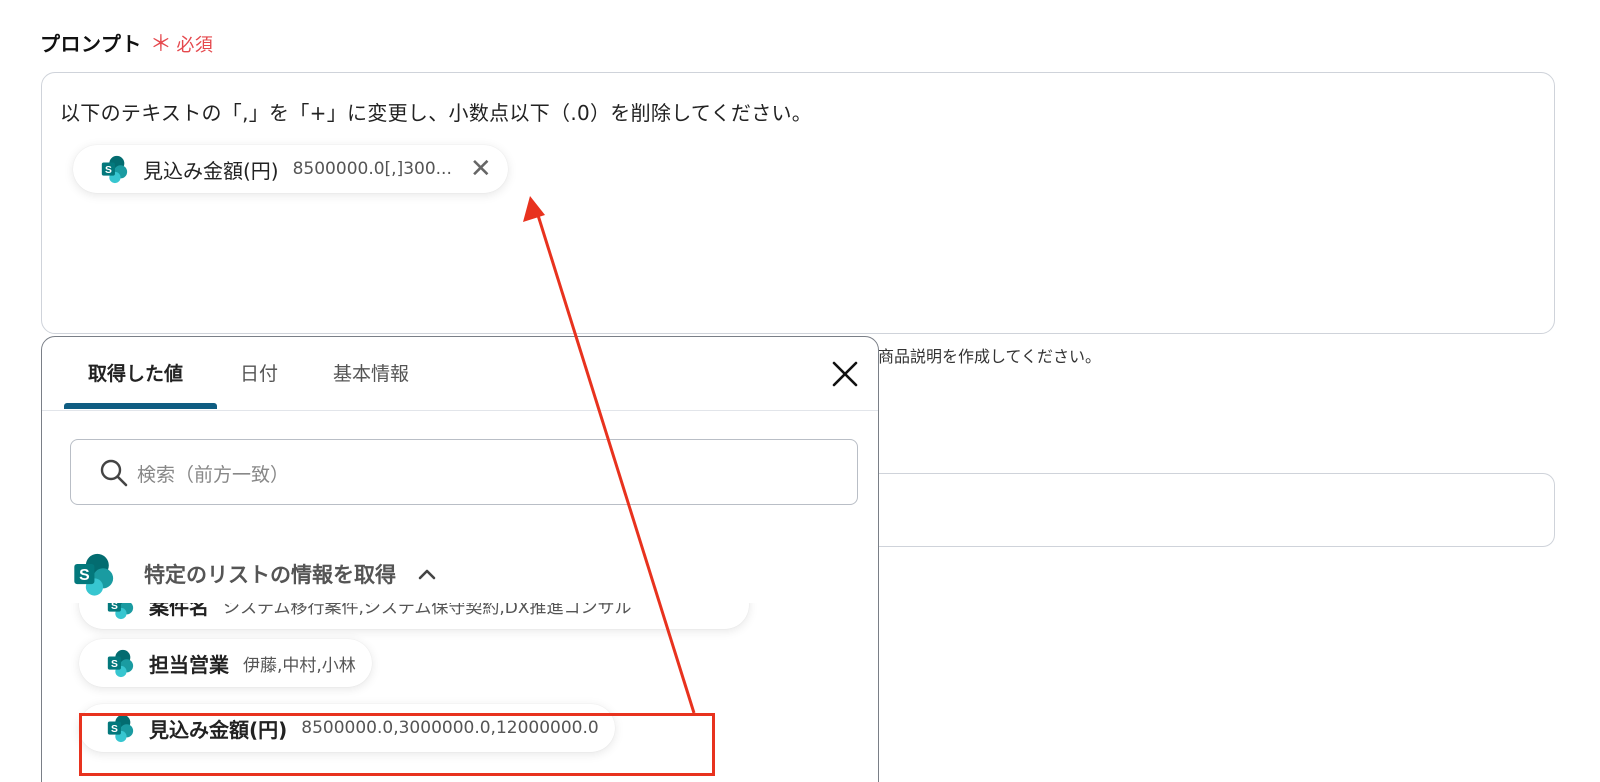  Describe the element at coordinates (135, 372) in the screenshot. I see `tab-acquired-values: 取得した値` at that location.